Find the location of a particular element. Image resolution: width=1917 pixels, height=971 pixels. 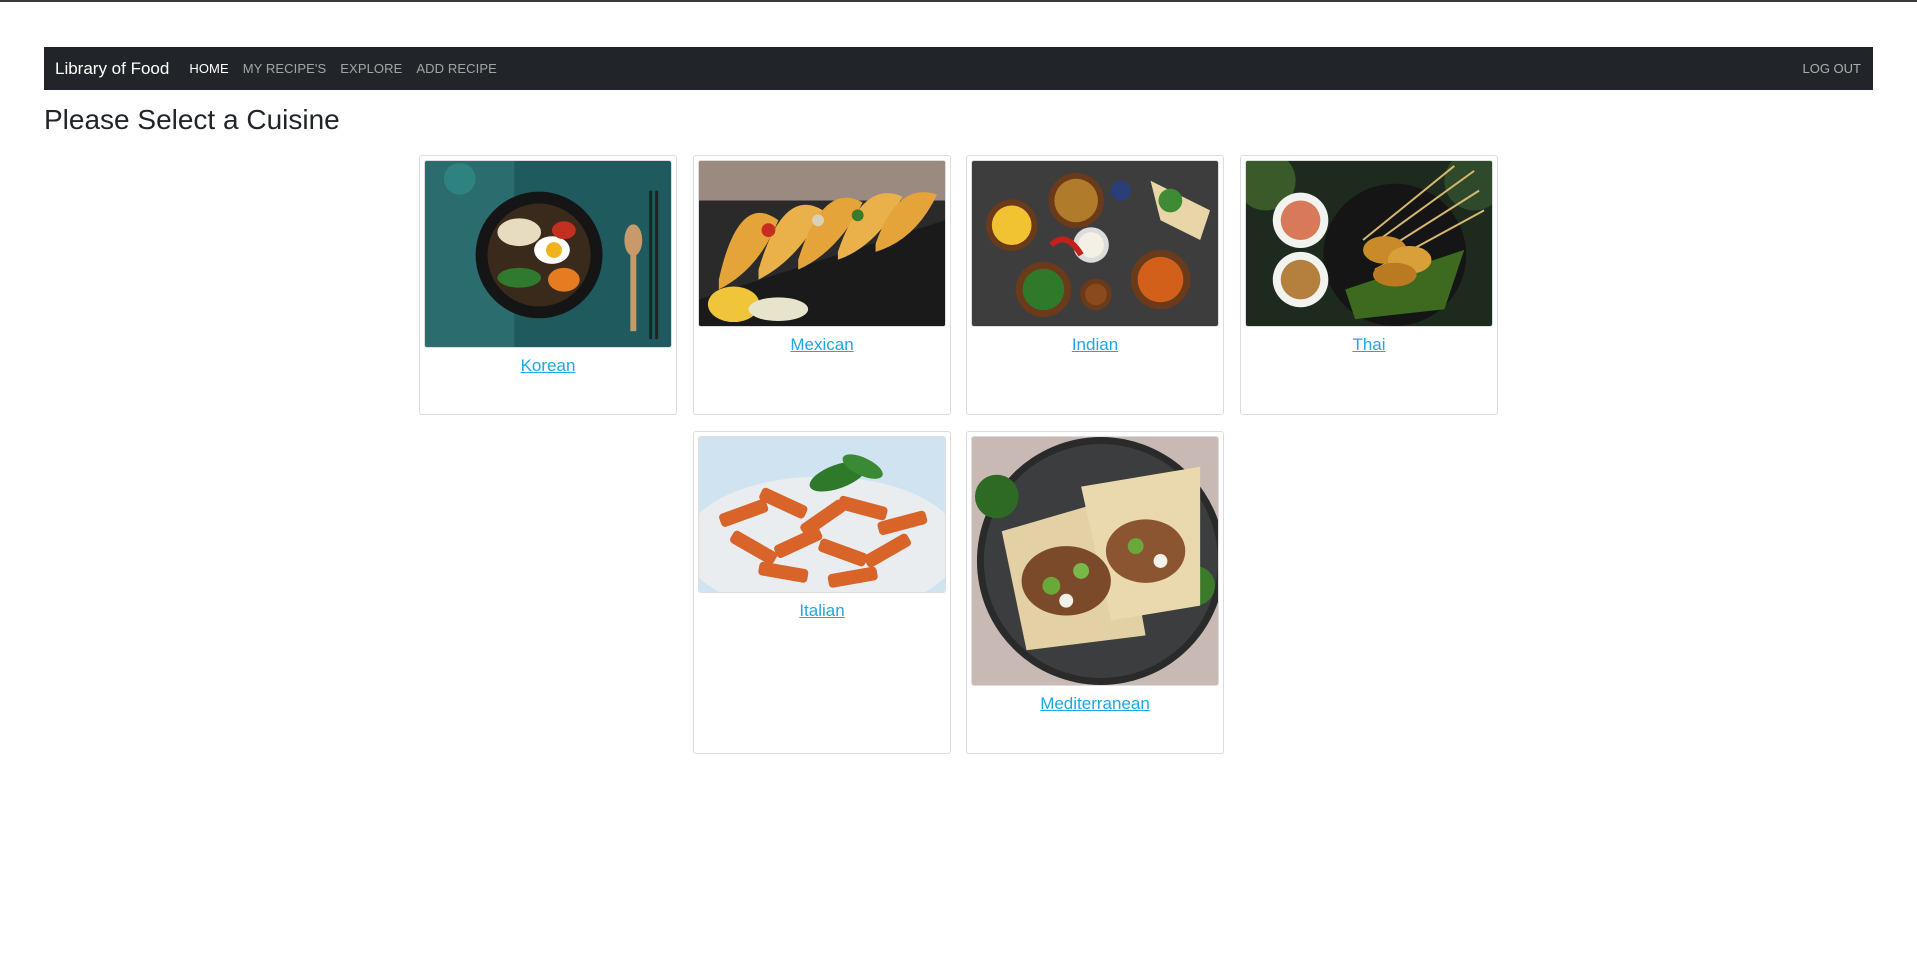

cuisine-link-thai: Thai is located at coordinates (1369, 345).